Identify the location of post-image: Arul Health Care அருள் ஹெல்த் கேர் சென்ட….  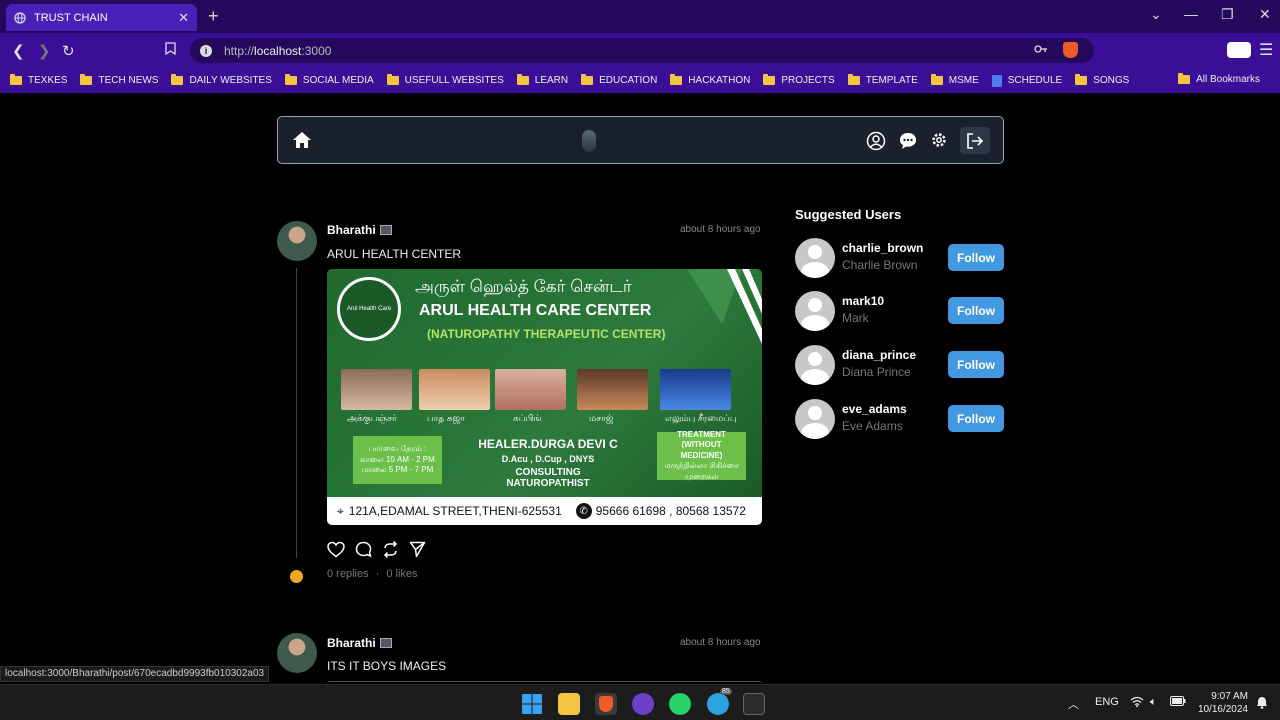
(544, 397).